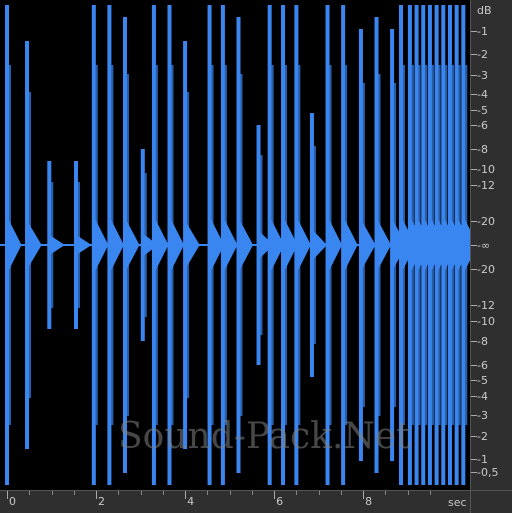  What do you see at coordinates (484, 10) in the screenshot?
I see `db-unit-label: dB` at bounding box center [484, 10].